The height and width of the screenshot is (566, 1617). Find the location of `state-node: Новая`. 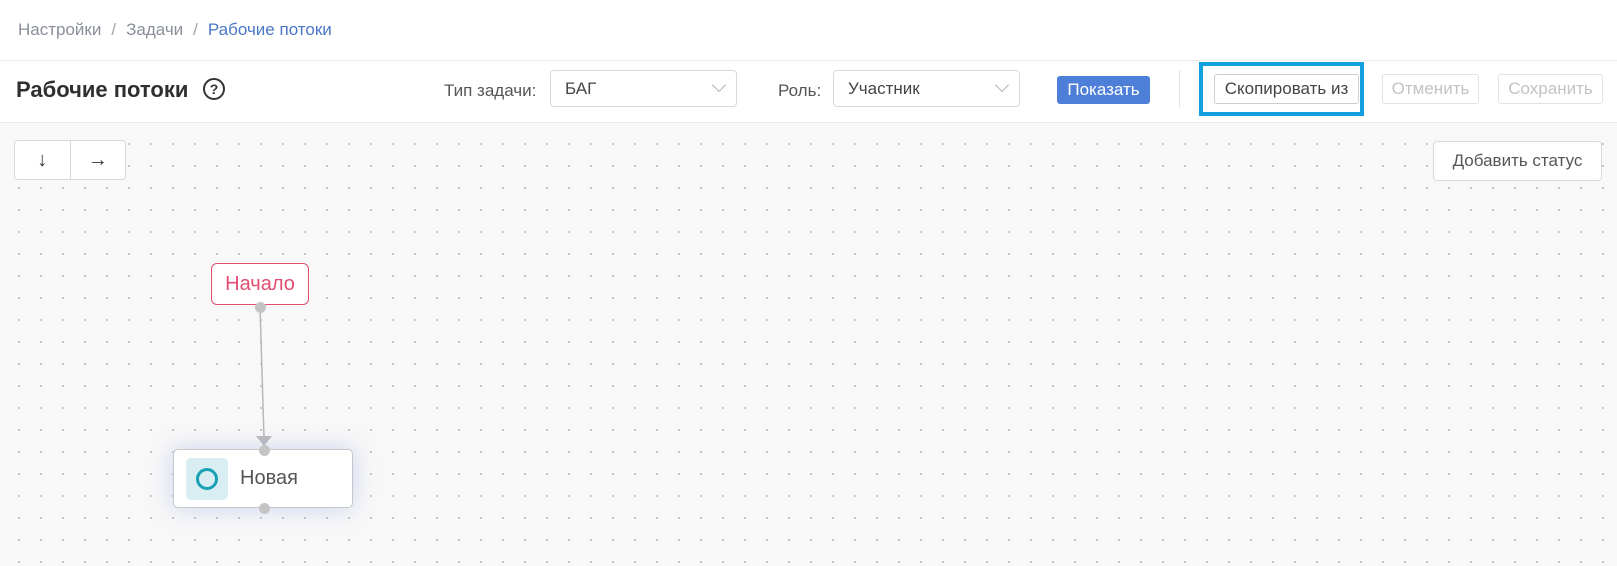

state-node: Новая is located at coordinates (263, 478).